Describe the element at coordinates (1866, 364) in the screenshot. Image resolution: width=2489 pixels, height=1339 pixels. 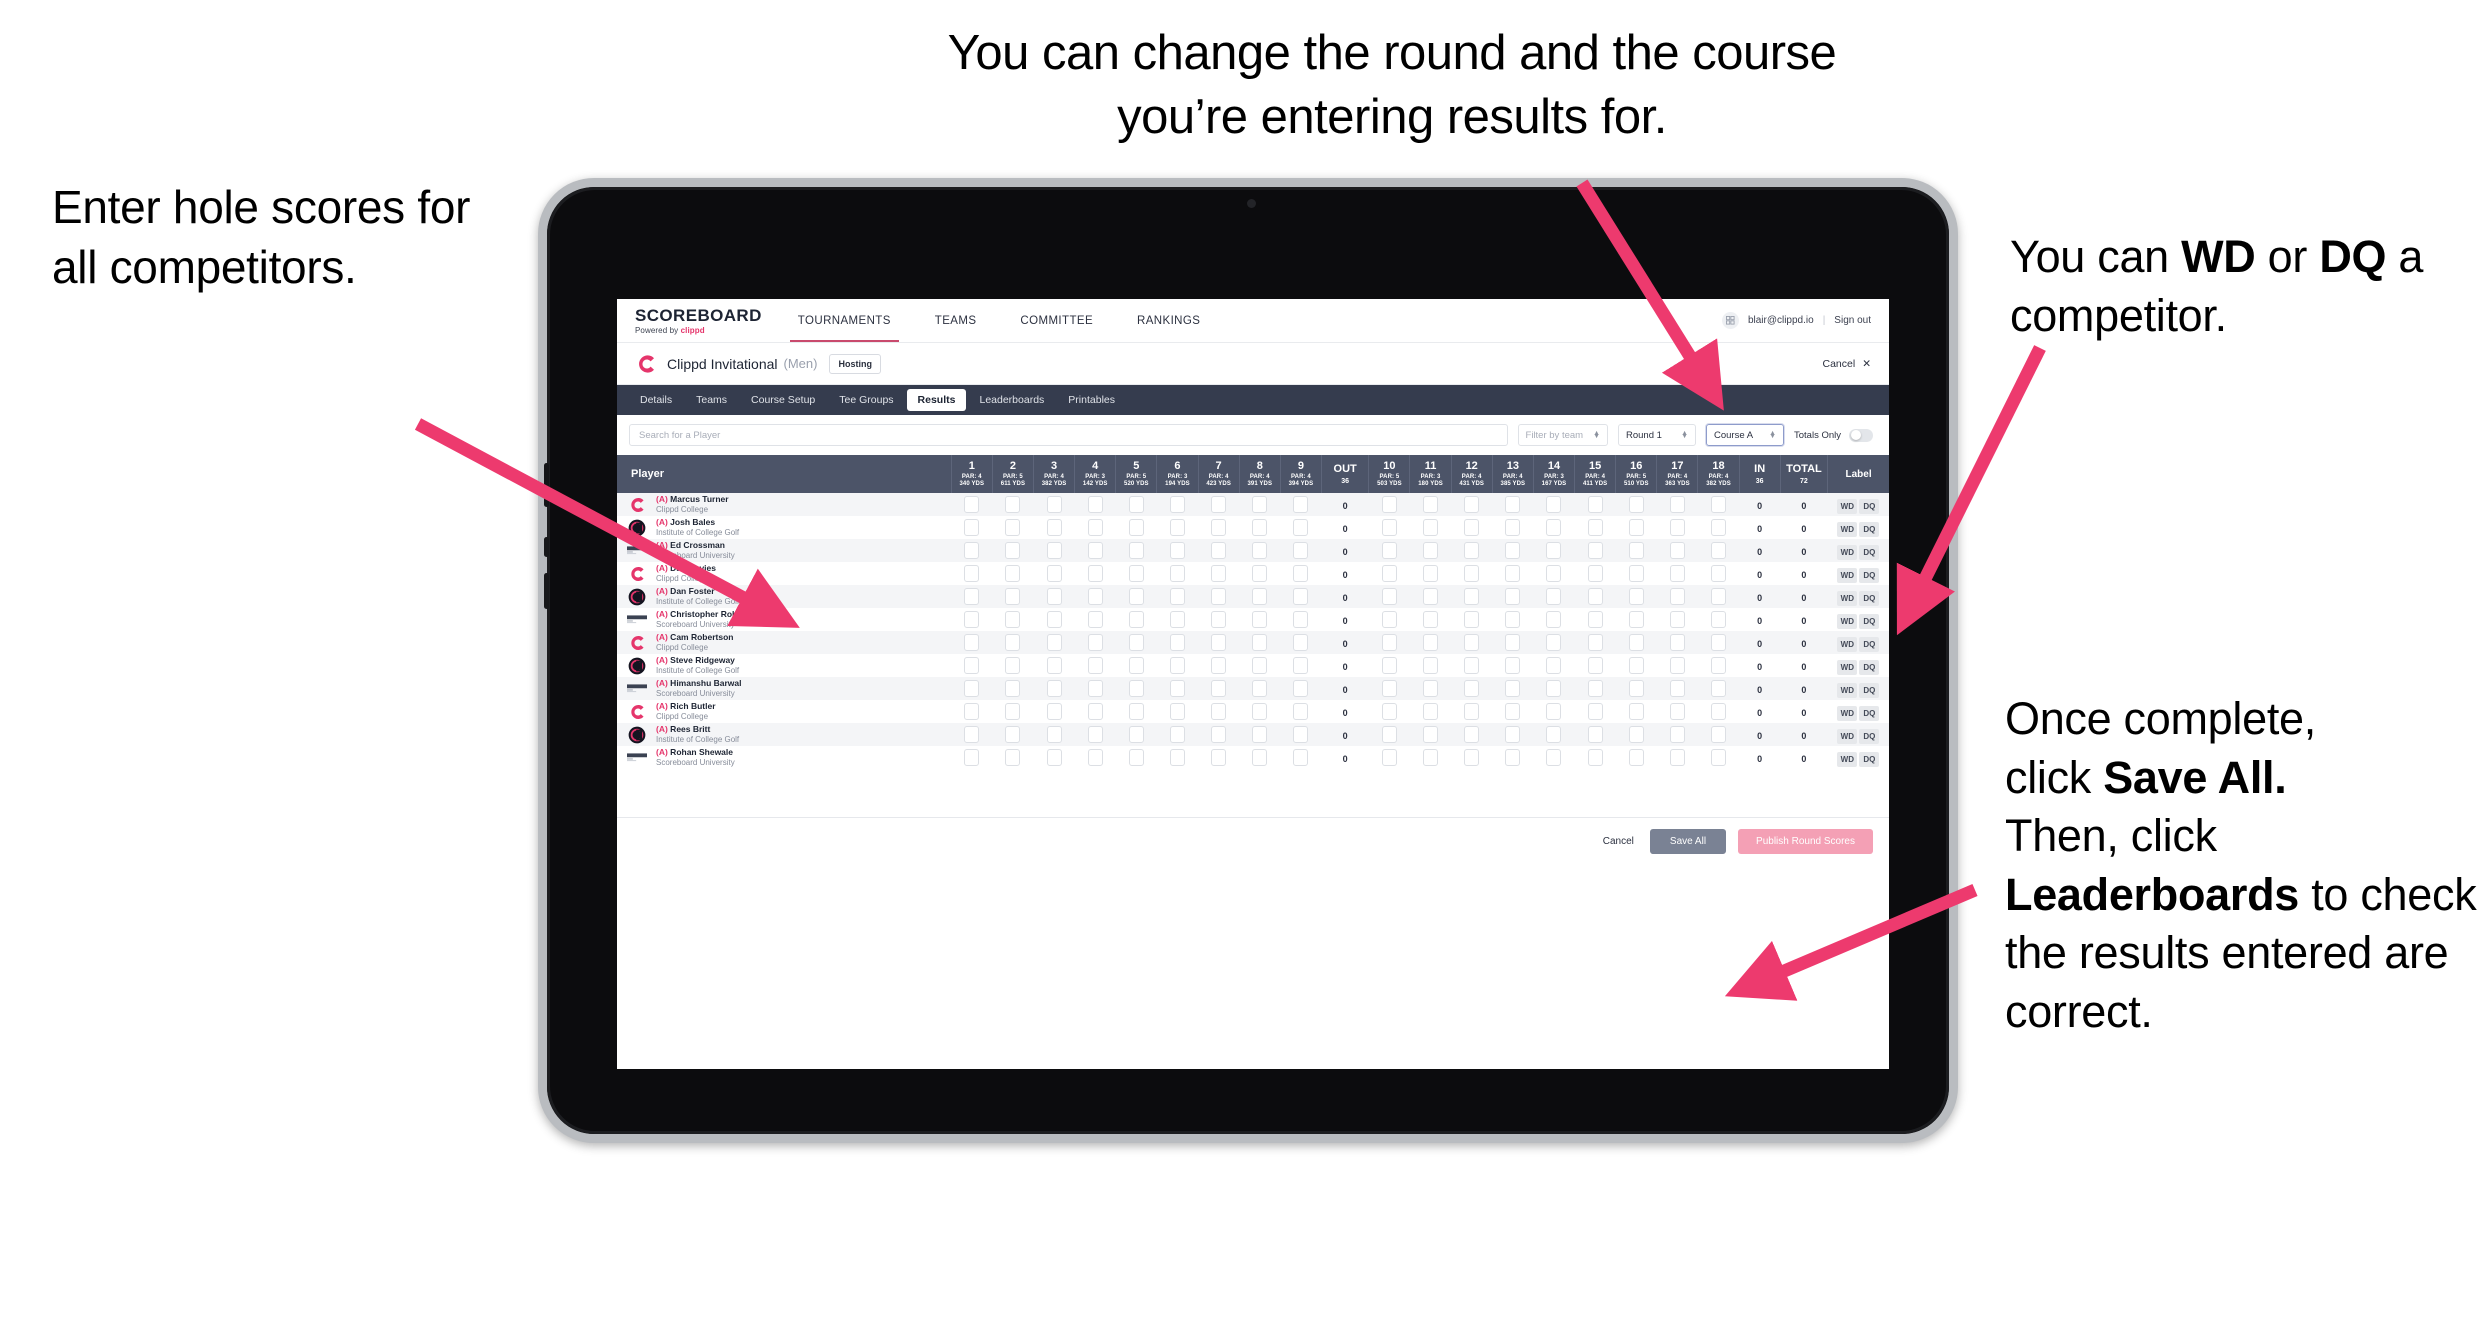
I see `close-icon: ✕` at that location.